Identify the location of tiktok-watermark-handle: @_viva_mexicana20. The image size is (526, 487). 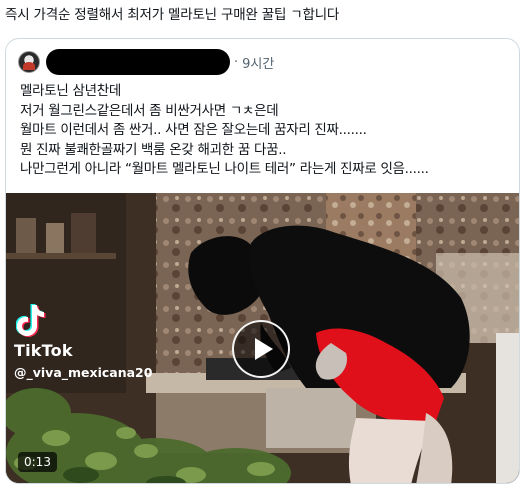
(83, 372).